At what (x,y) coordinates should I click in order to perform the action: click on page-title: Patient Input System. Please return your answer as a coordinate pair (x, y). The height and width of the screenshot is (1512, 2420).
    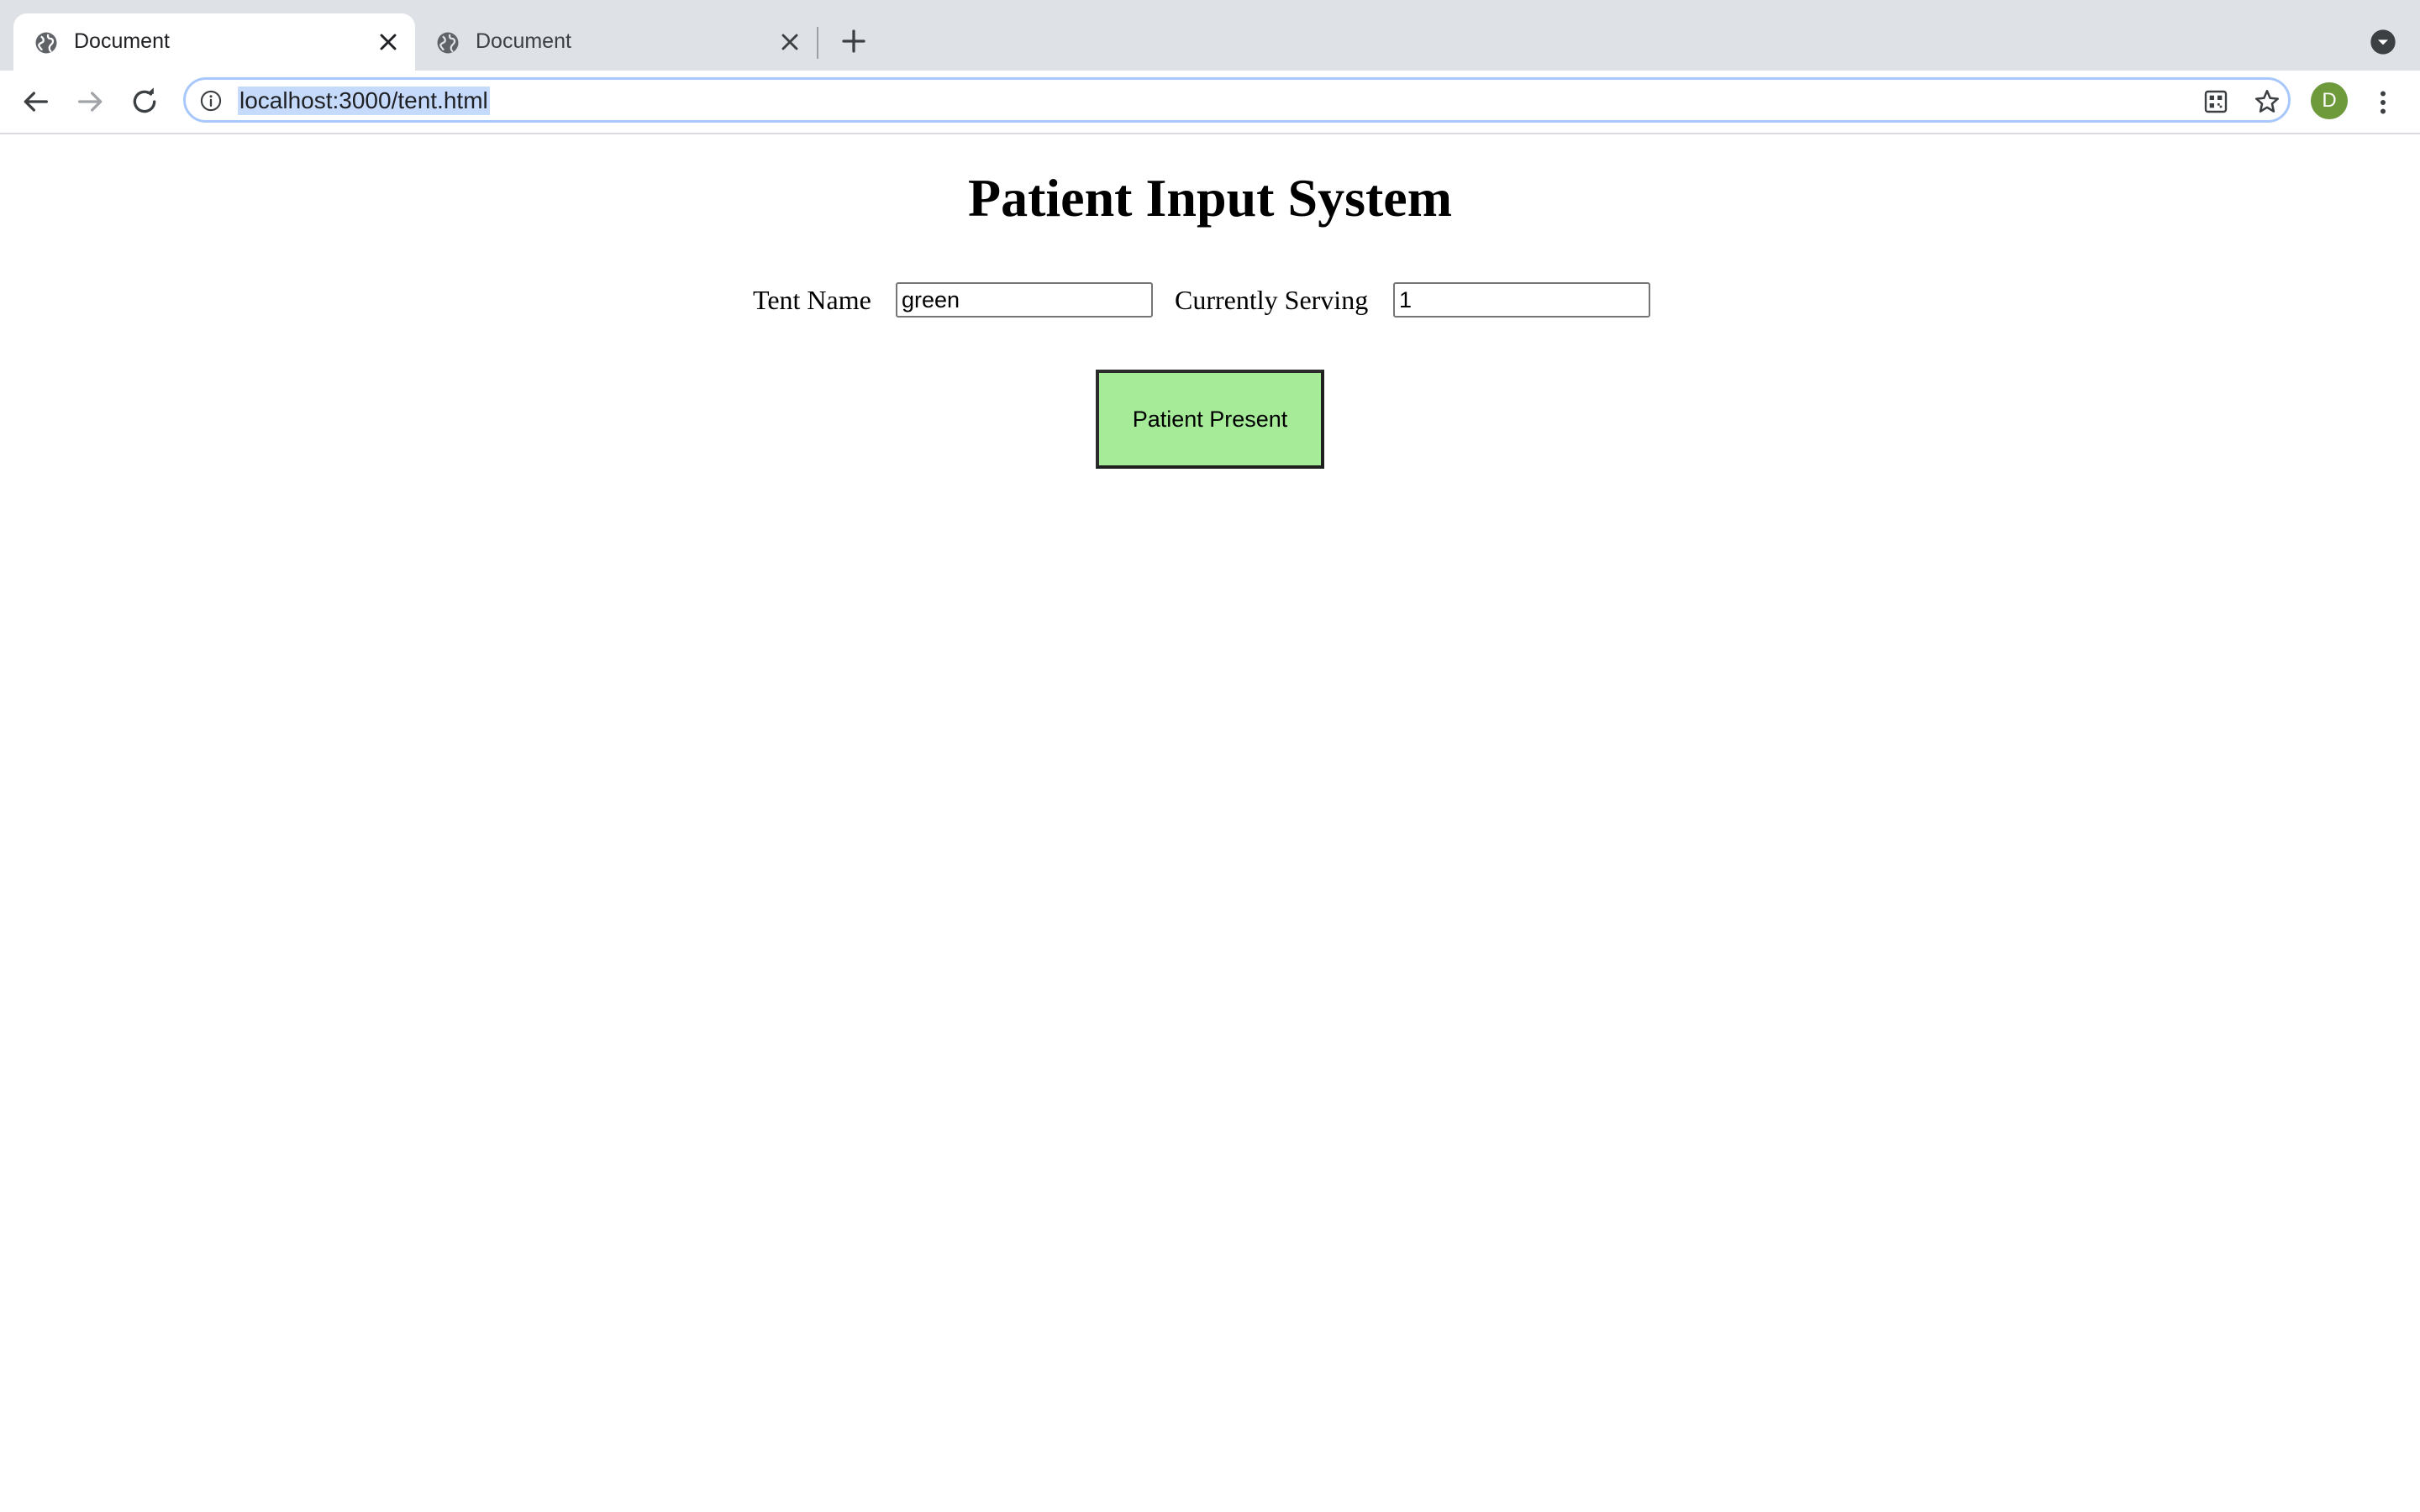
    Looking at the image, I should click on (1210, 198).